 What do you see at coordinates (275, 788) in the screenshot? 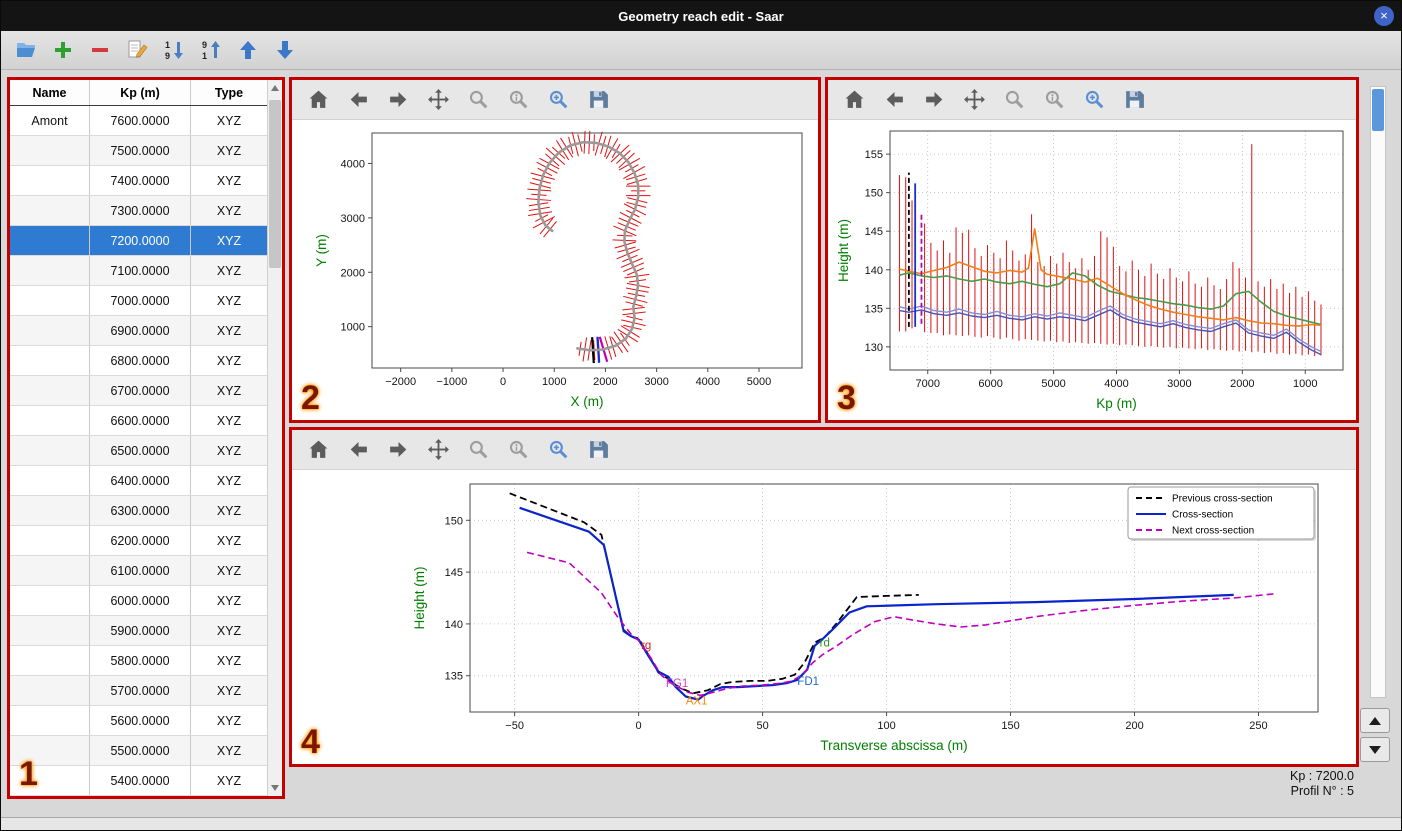
I see `table-scroll-down-icon` at bounding box center [275, 788].